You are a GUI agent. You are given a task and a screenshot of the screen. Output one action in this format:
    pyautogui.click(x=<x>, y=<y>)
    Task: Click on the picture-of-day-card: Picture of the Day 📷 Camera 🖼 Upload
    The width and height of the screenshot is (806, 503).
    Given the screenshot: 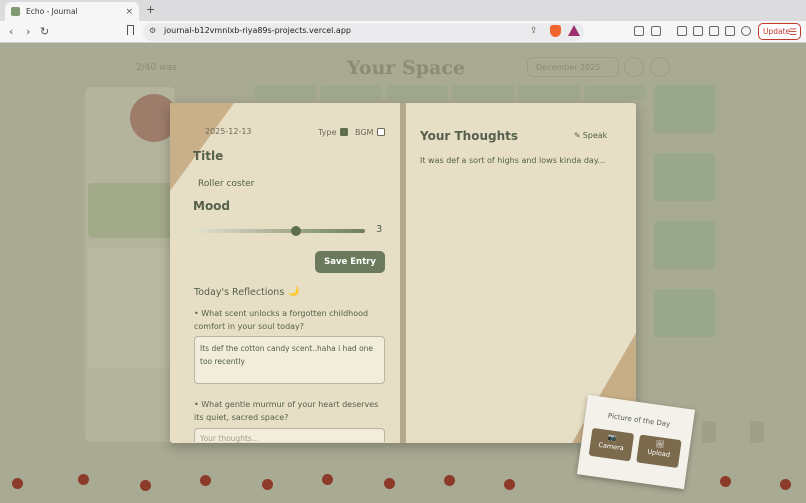 What is the action you would take?
    pyautogui.click(x=636, y=442)
    